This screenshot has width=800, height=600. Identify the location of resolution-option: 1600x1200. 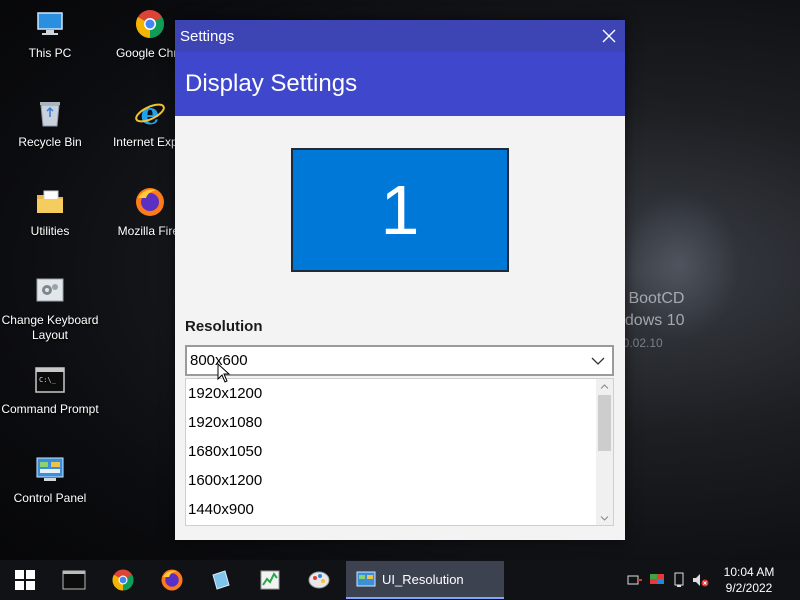
(399, 480).